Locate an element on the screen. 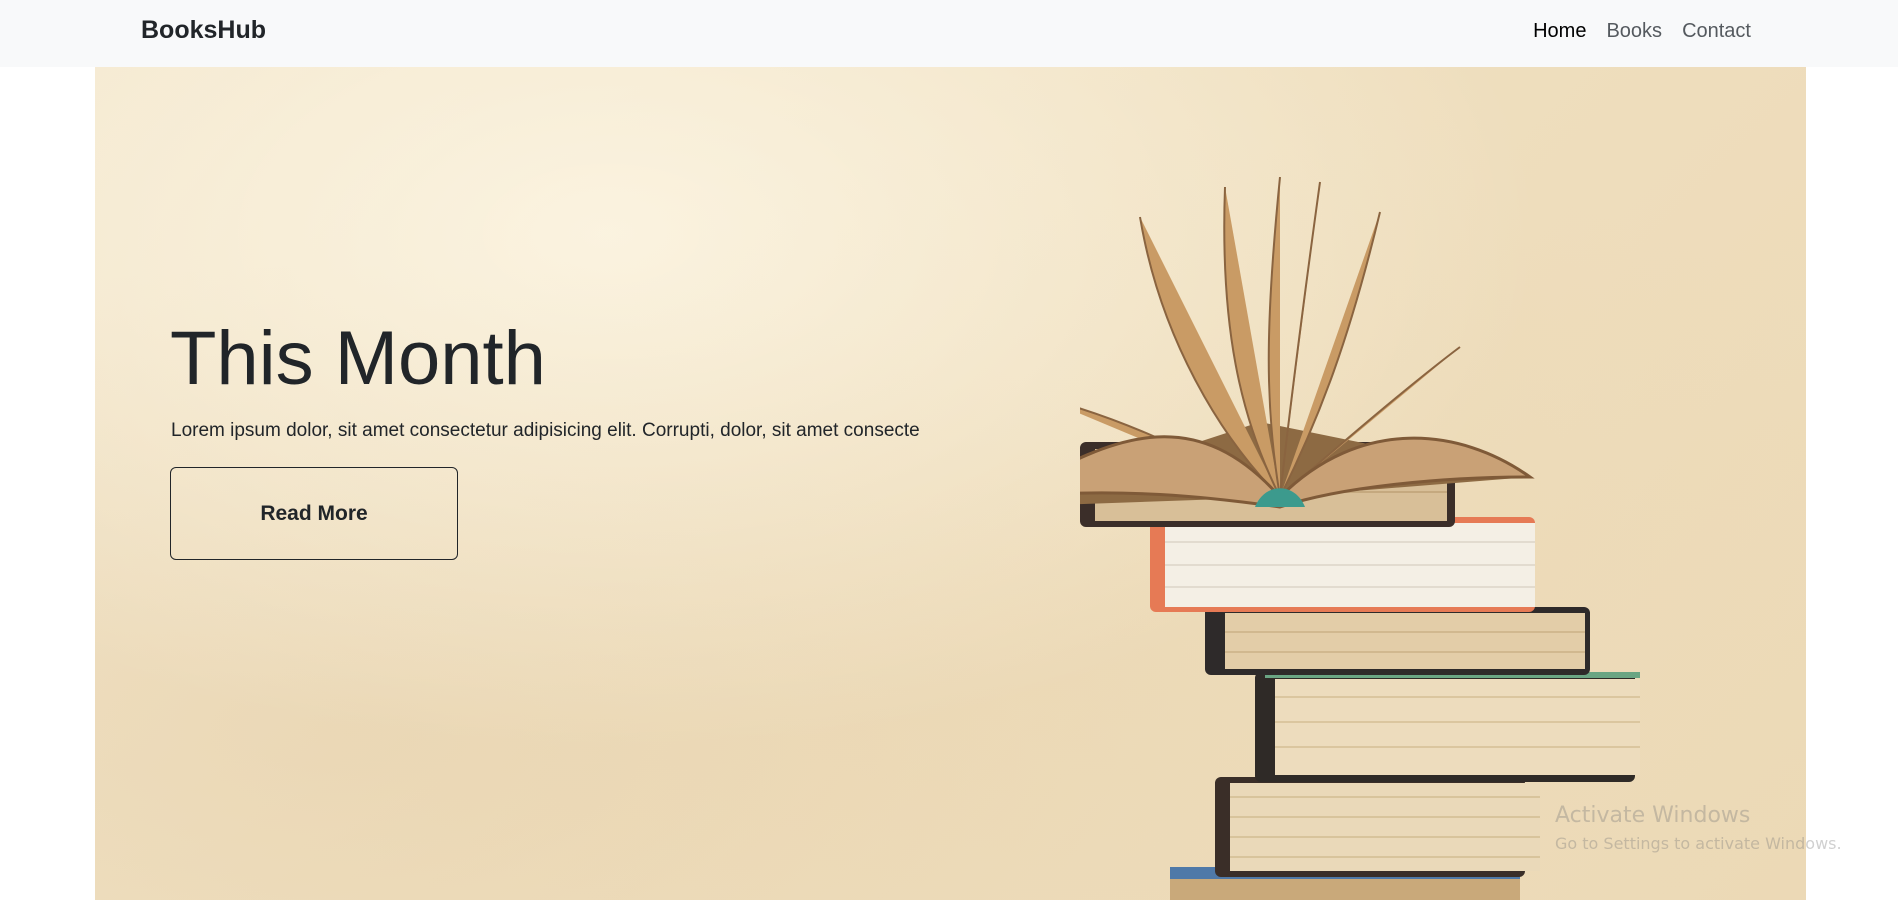 Image resolution: width=1898 pixels, height=902 pixels. read-more-button: Read More is located at coordinates (314, 513).